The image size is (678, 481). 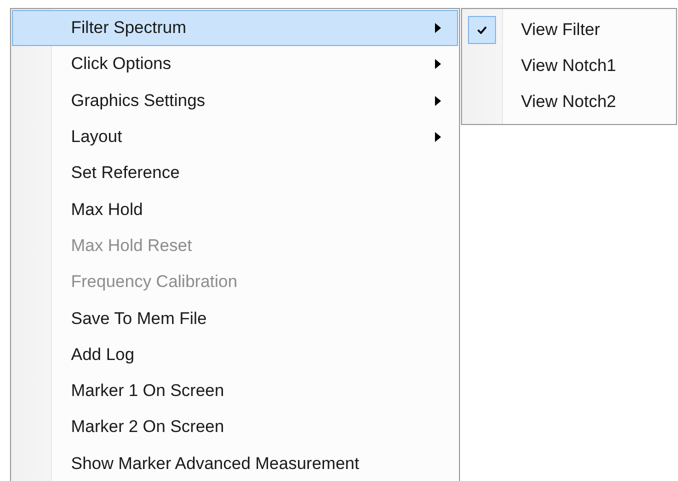 What do you see at coordinates (235, 354) in the screenshot?
I see `menu-item: Add Log` at bounding box center [235, 354].